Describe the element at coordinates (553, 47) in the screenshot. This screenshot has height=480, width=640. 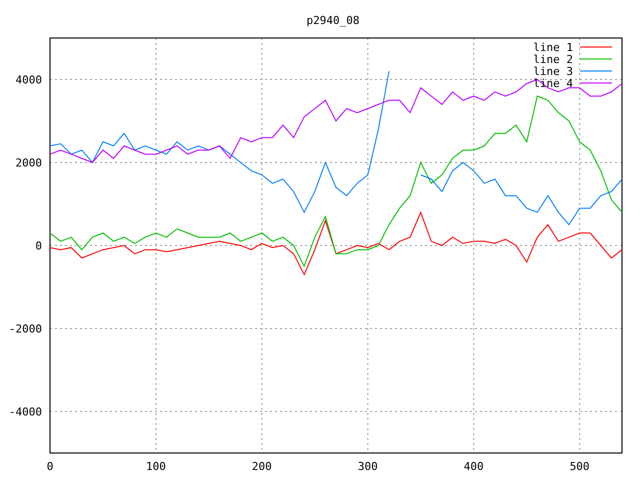
I see `legend-label: line 1` at that location.